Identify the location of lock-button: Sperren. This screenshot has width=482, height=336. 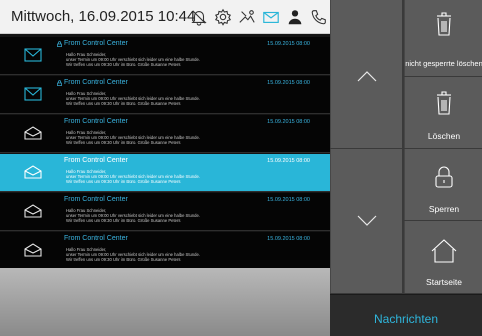
(443, 184).